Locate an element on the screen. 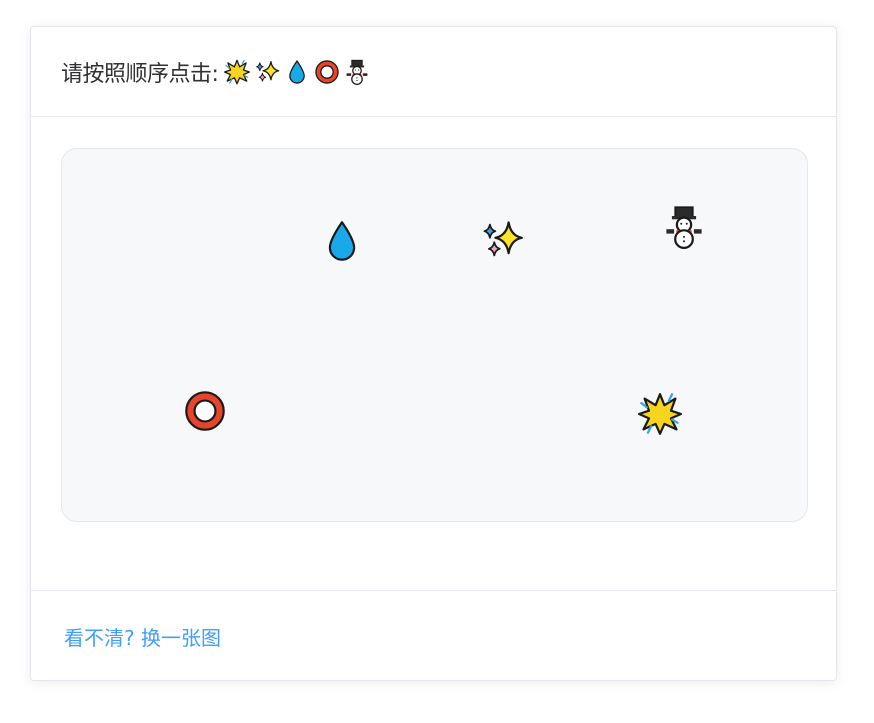 This screenshot has height=723, width=874. captcha-footer: 看不清? 换一张图 is located at coordinates (433, 636).